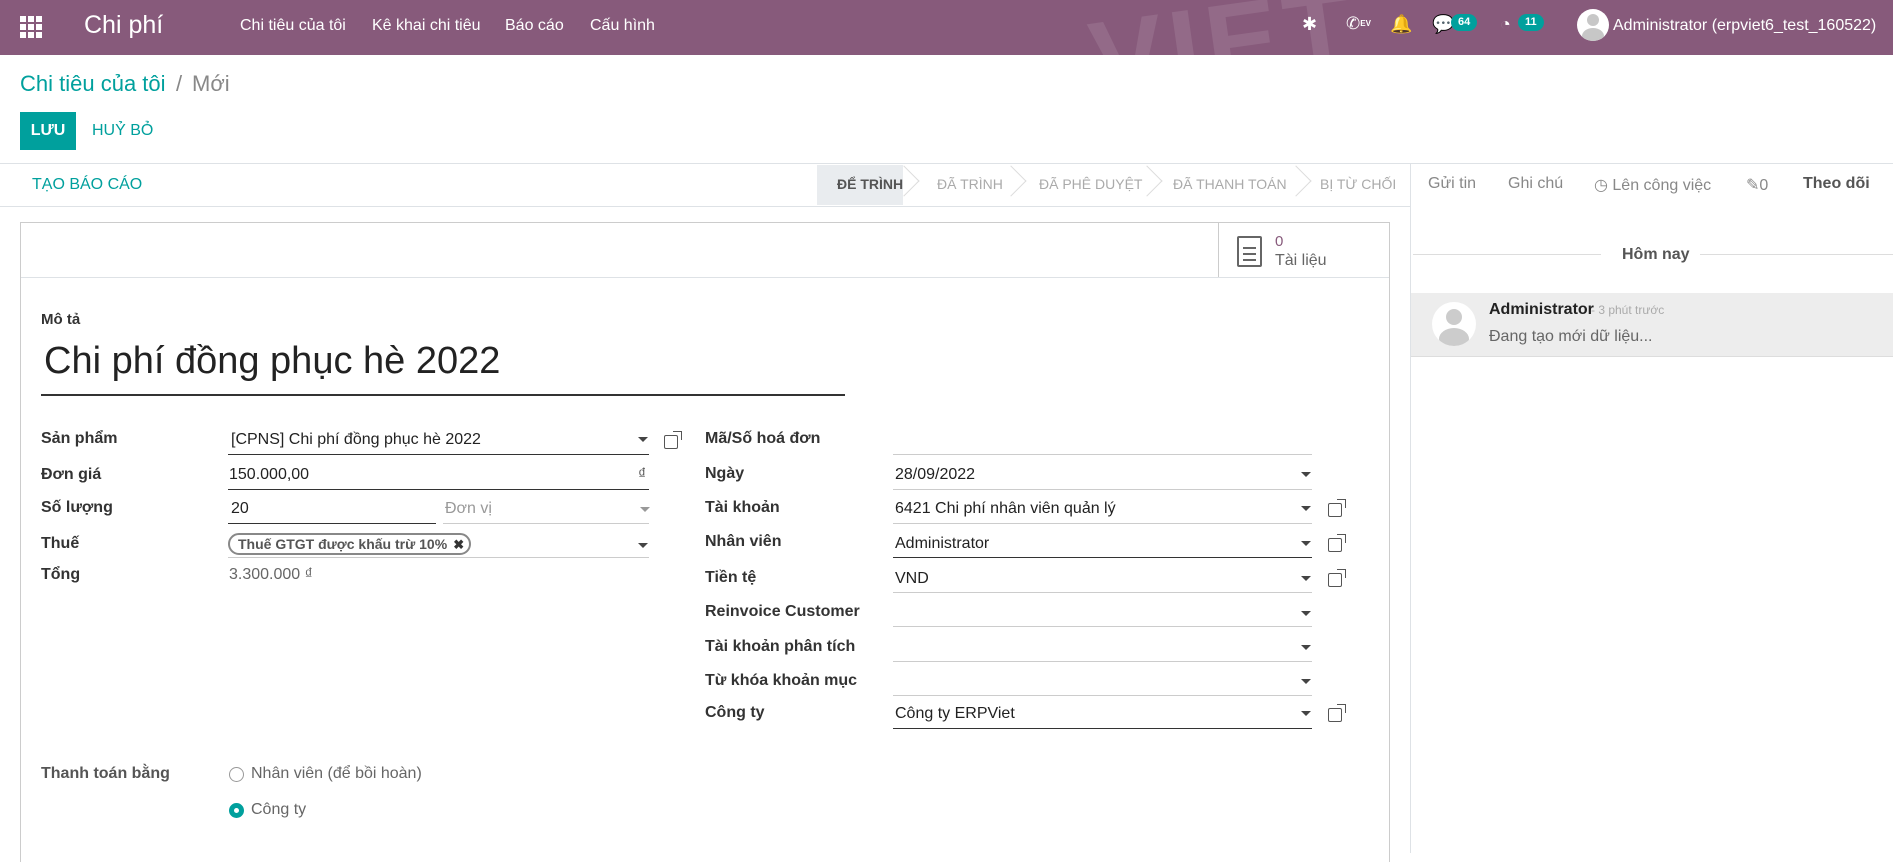 This screenshot has width=1893, height=862. Describe the element at coordinates (1358, 24) in the screenshot. I see `phone-icon: ✆EV` at that location.